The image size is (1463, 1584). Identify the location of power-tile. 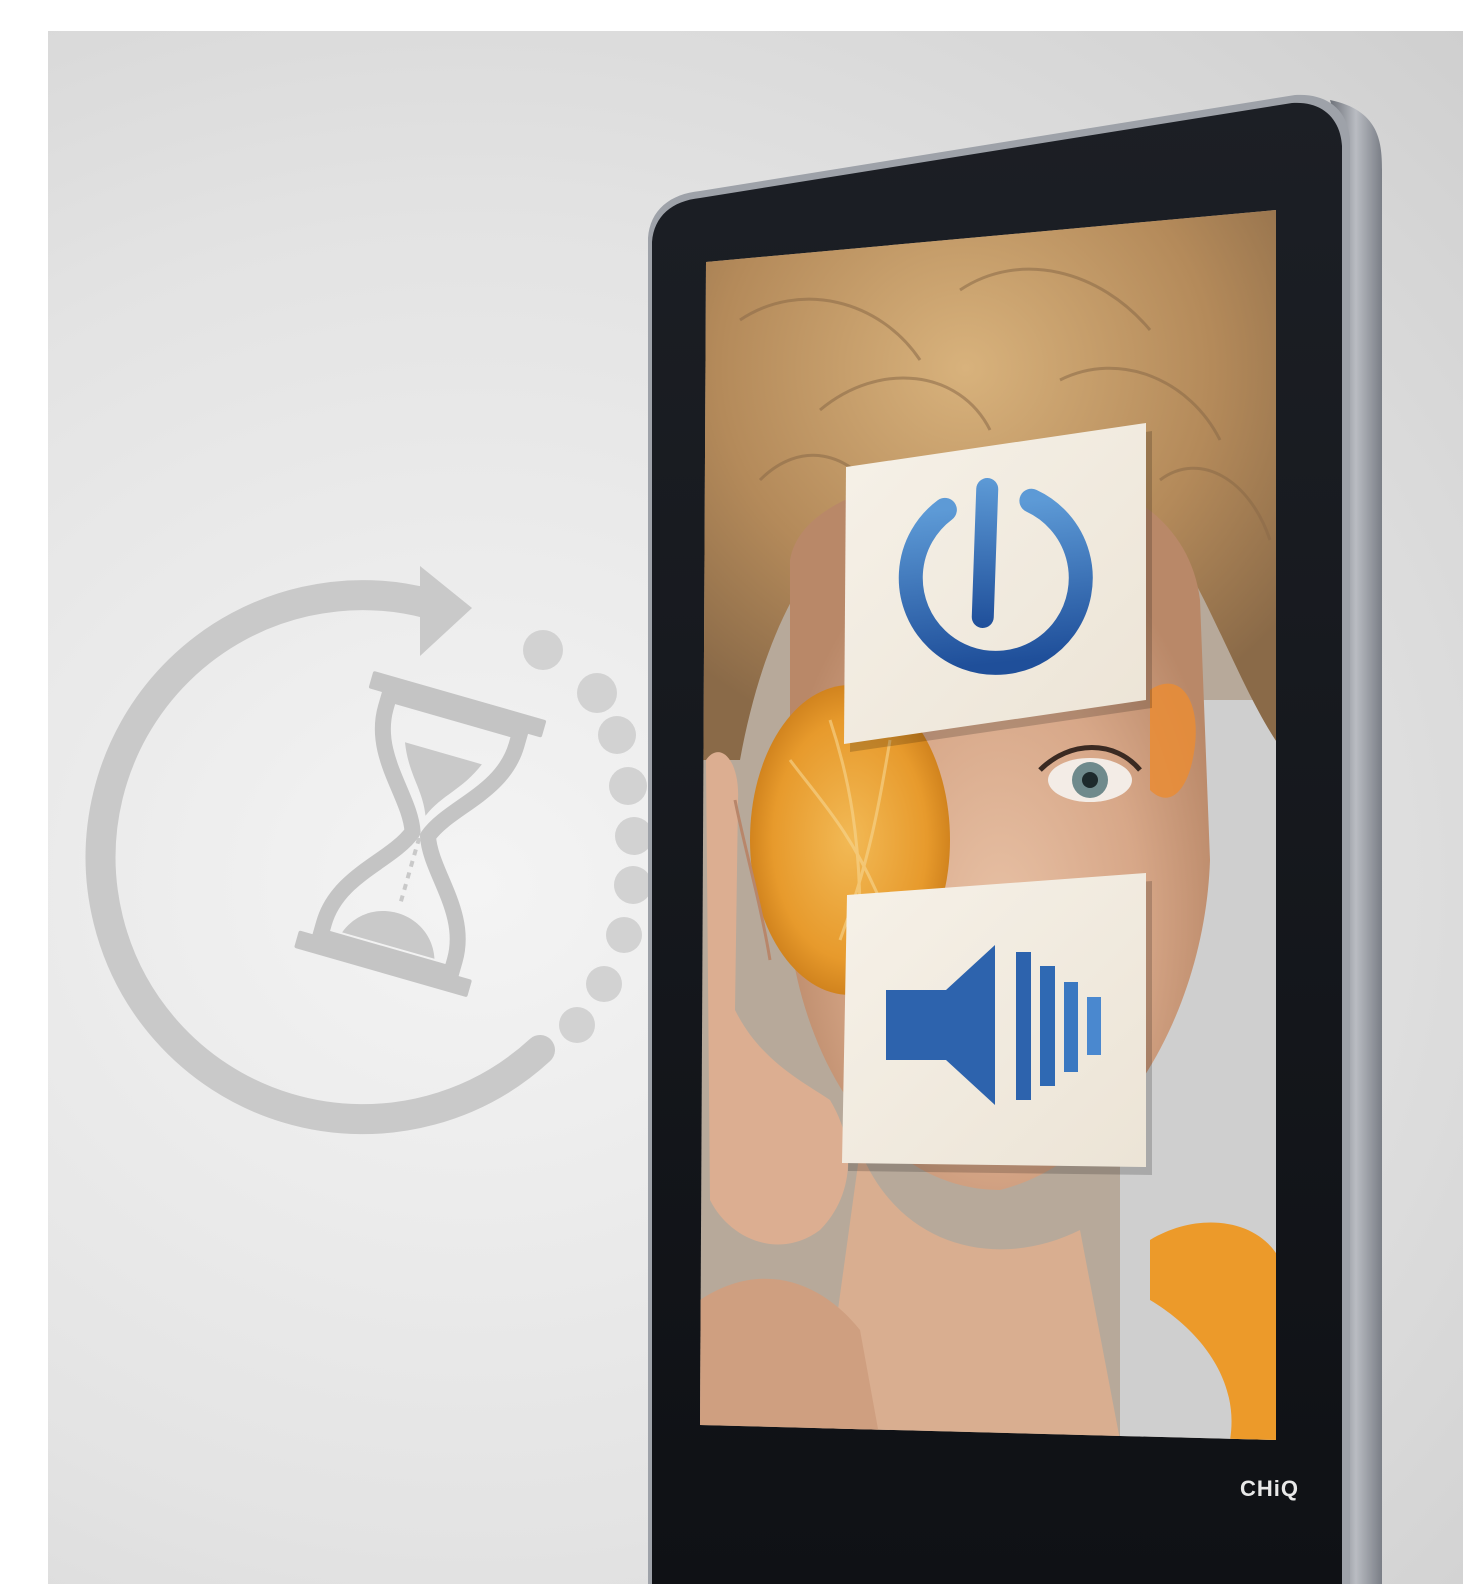
(998, 587).